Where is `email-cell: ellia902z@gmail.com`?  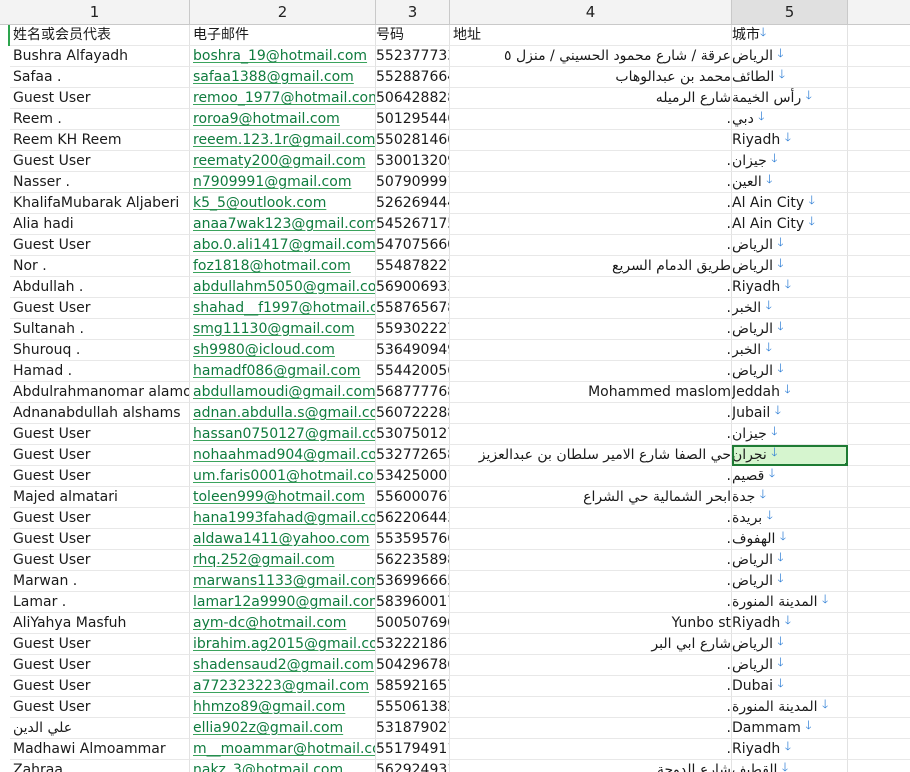 email-cell: ellia902z@gmail.com is located at coordinates (283, 728).